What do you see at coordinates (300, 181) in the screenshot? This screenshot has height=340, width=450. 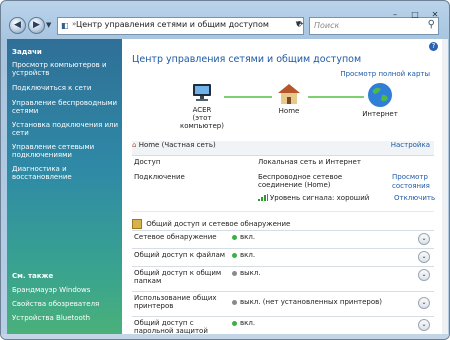 I see `connection-value: Беспроводное сетевое соединение (Home)` at bounding box center [300, 181].